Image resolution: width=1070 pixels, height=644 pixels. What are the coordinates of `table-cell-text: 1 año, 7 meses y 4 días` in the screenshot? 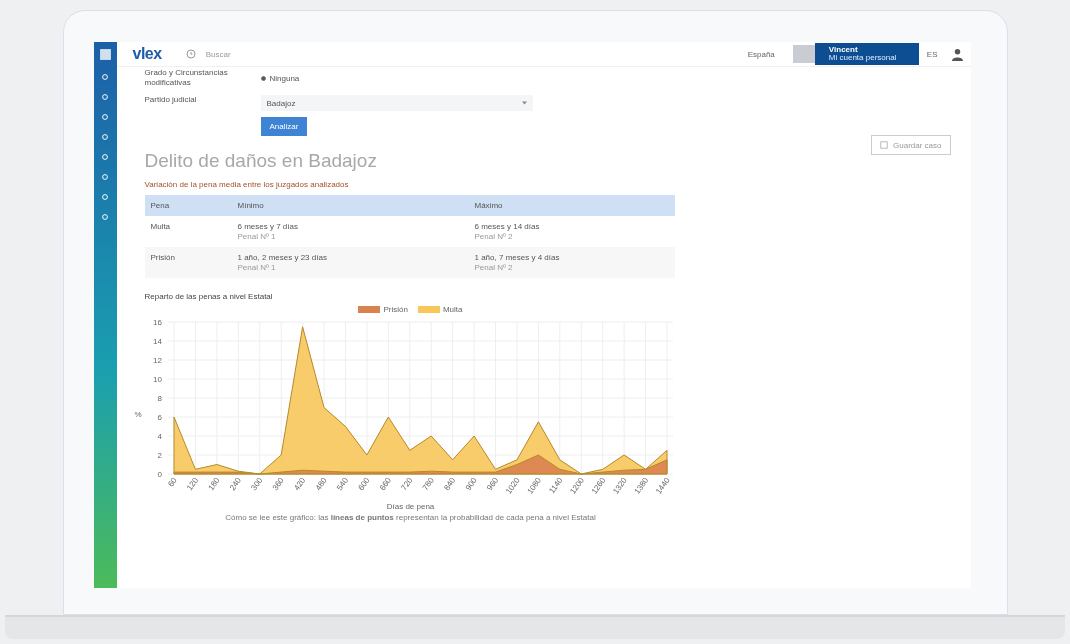 It's located at (517, 257).